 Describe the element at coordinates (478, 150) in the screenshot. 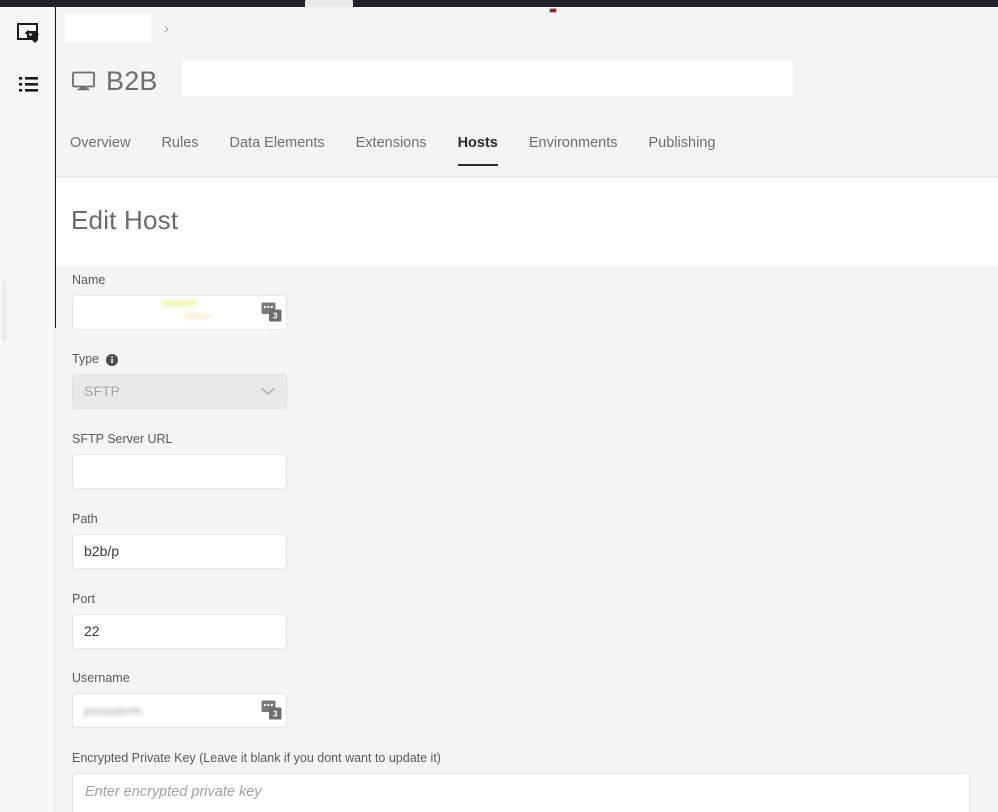

I see `tab-hosts: Hosts` at that location.